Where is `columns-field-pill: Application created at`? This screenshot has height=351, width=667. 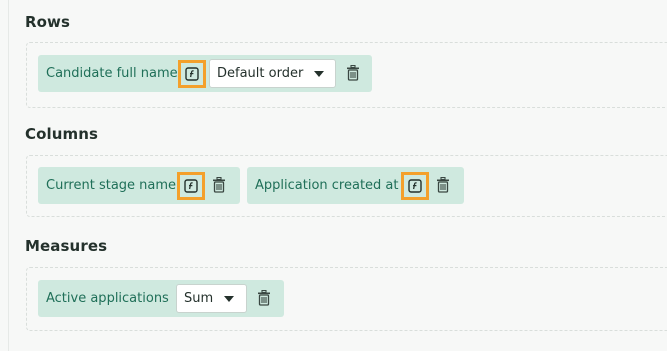
columns-field-pill: Application created at is located at coordinates (355, 185).